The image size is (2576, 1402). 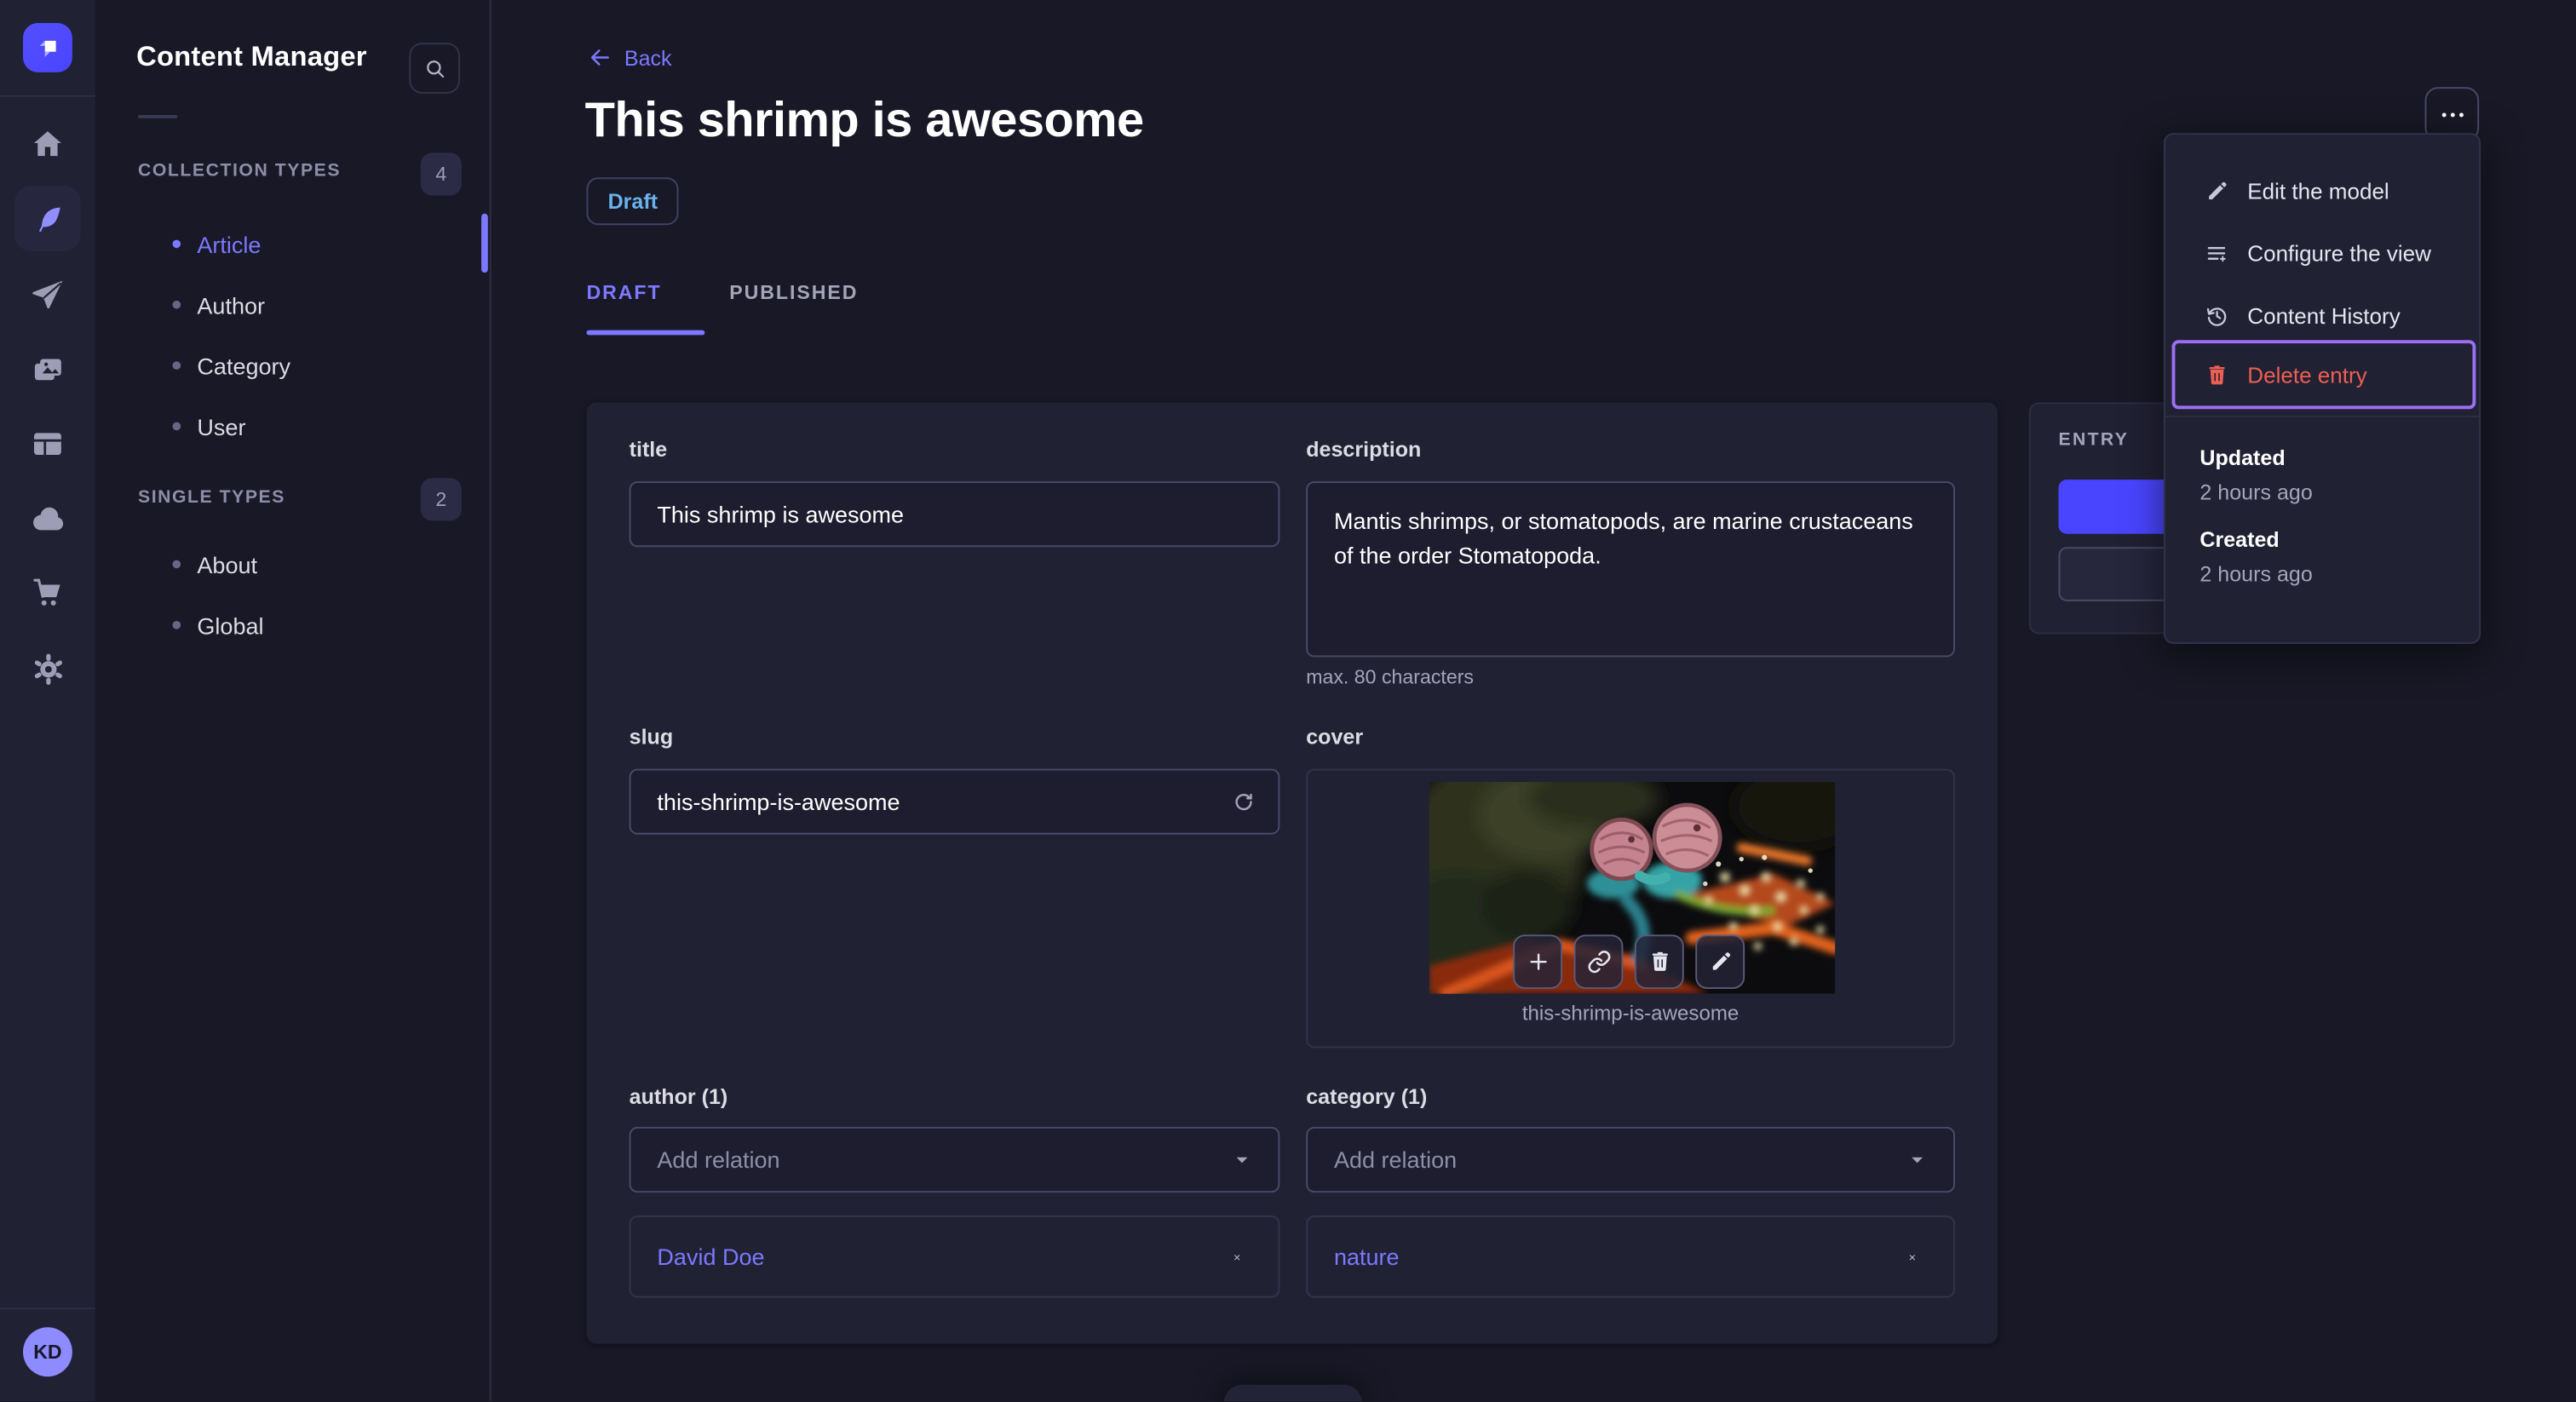 What do you see at coordinates (954, 514) in the screenshot?
I see `title-input: This shrimp is awesome` at bounding box center [954, 514].